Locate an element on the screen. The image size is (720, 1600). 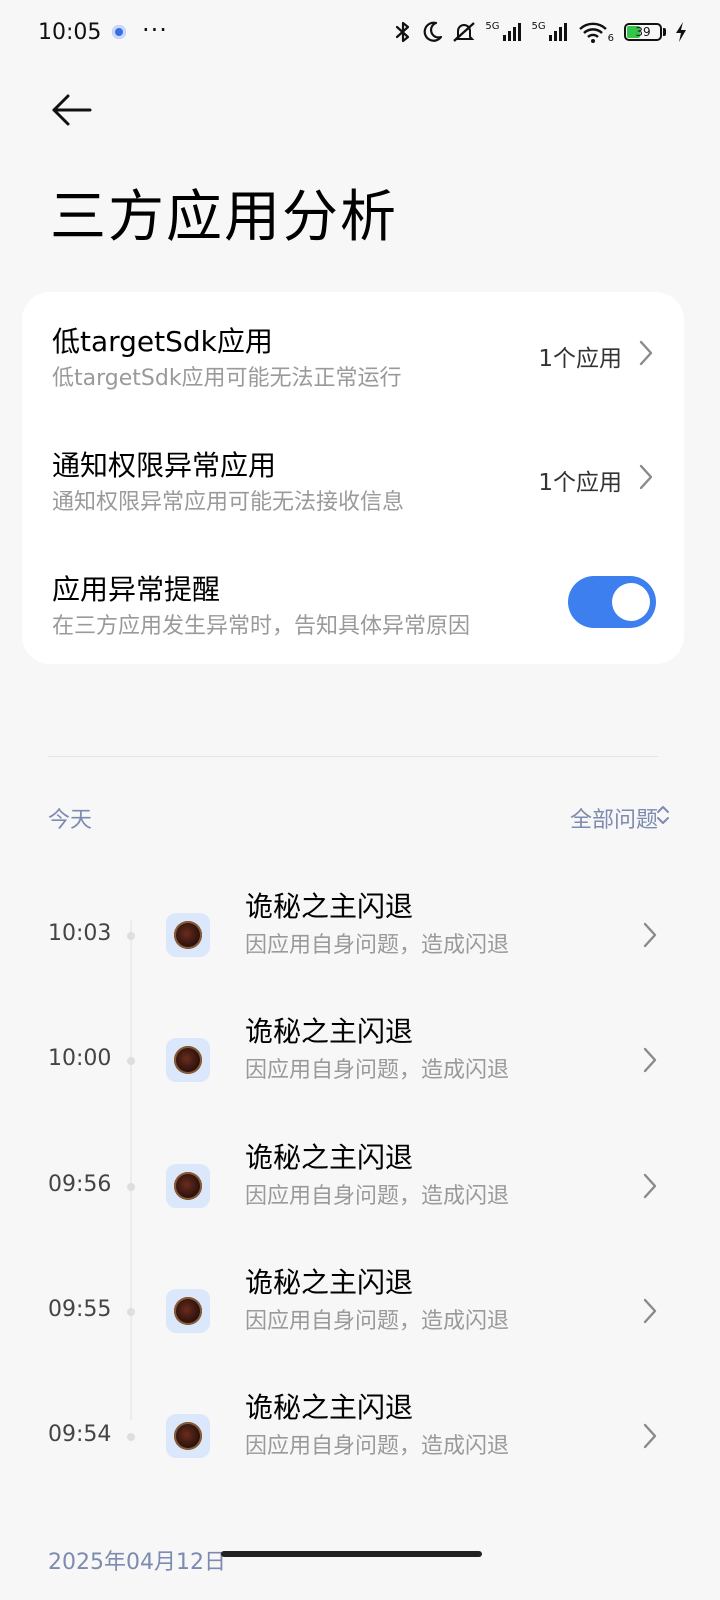
crash-record-item: 10:03 诡秘之主闪退 因应用自身问题，造成闪退 is located at coordinates (360, 935).